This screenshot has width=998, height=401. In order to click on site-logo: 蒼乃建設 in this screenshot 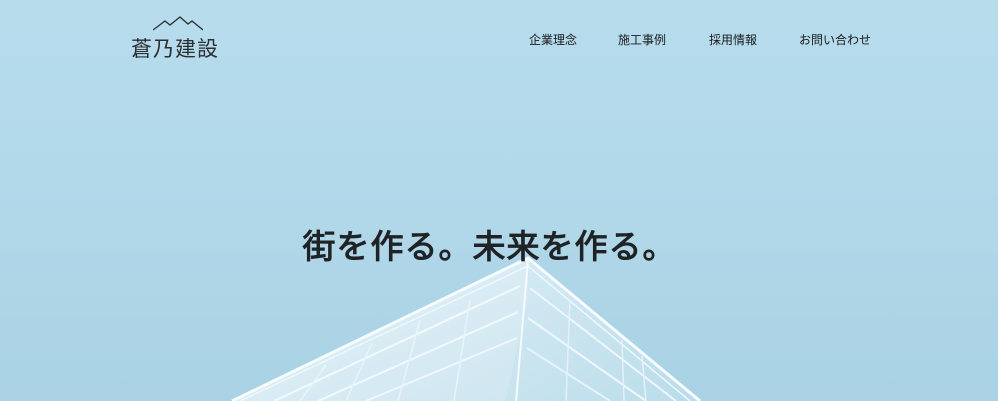, I will do `click(181, 40)`.